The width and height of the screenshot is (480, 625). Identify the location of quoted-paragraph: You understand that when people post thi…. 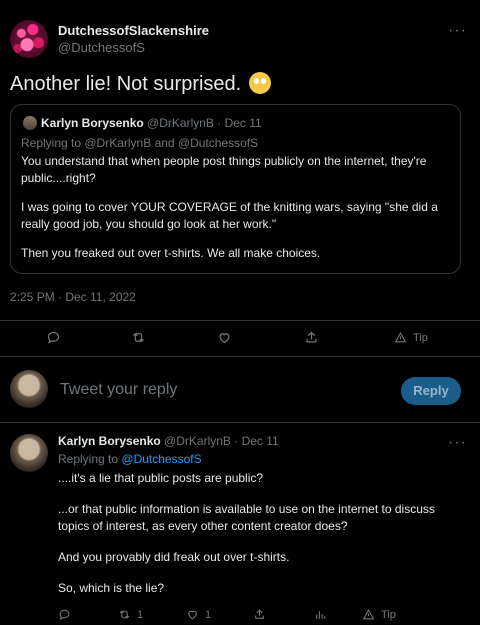
(224, 169).